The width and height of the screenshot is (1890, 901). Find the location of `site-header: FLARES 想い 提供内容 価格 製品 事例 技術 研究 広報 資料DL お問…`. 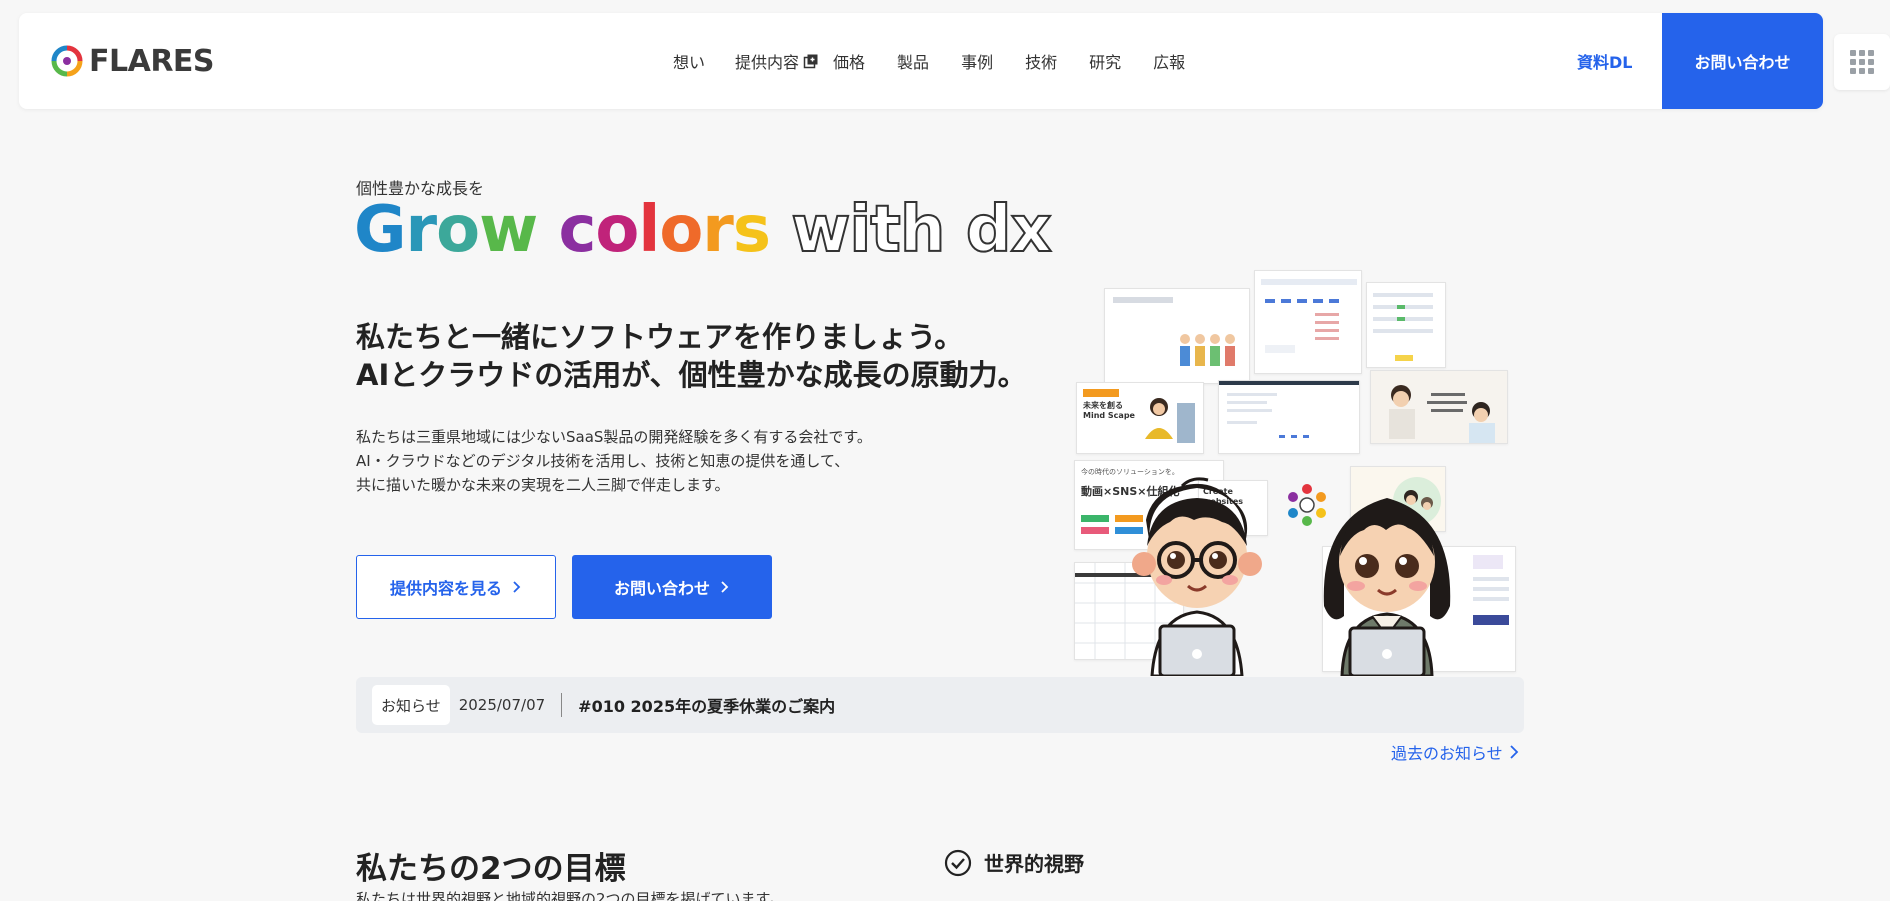

site-header: FLARES 想い 提供内容 価格 製品 事例 技術 研究 広報 資料DL お問… is located at coordinates (921, 61).